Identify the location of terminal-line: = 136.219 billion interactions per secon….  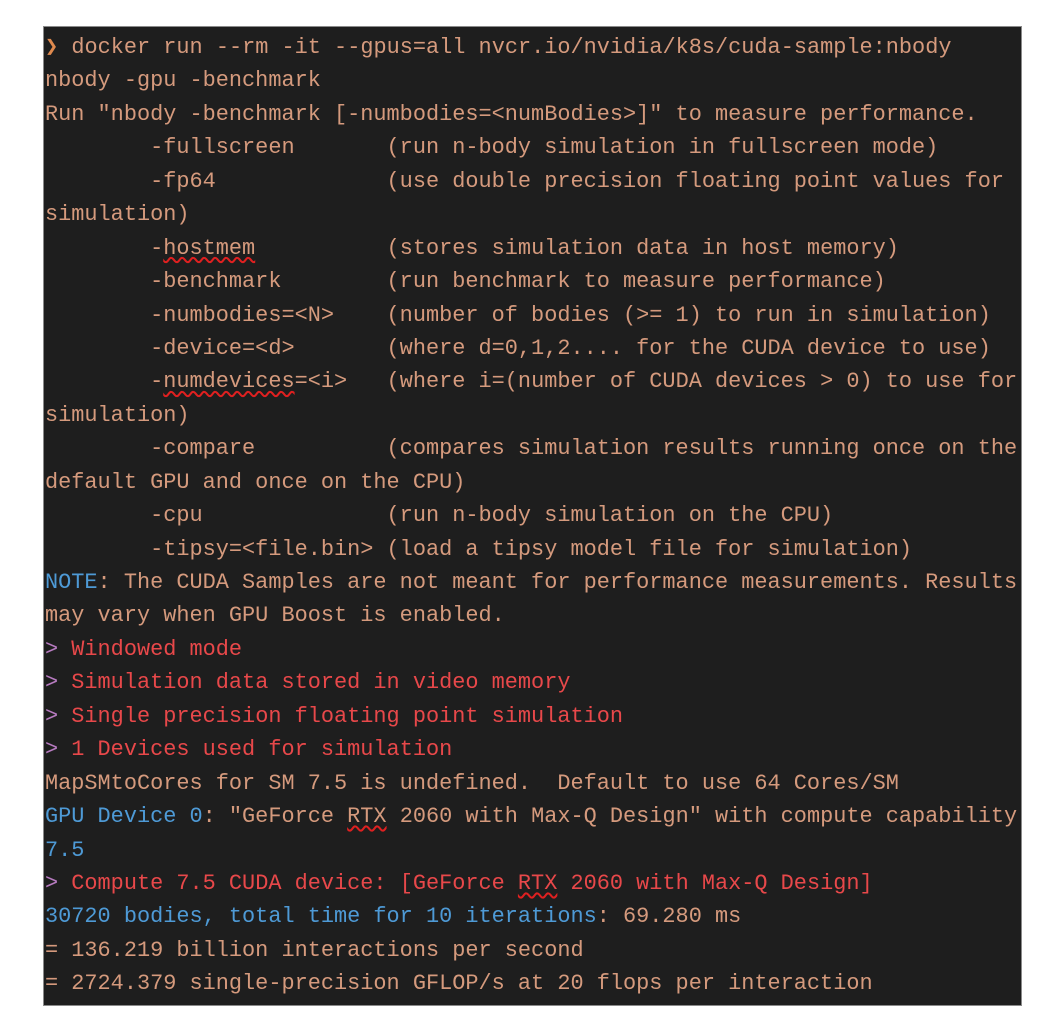
(533, 950).